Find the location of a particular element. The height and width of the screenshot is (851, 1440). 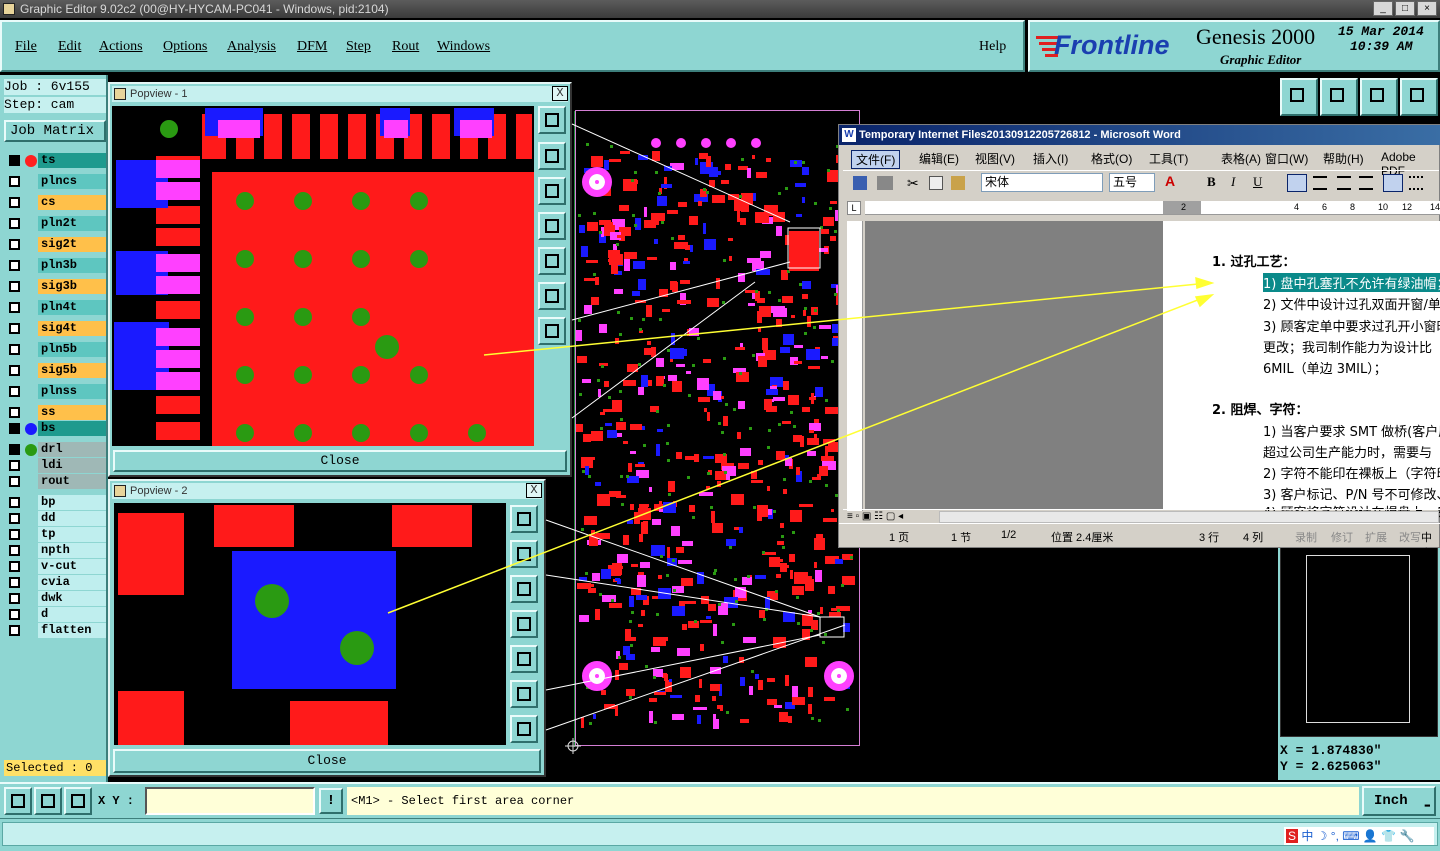

select-mode-icon is located at coordinates (18, 801).